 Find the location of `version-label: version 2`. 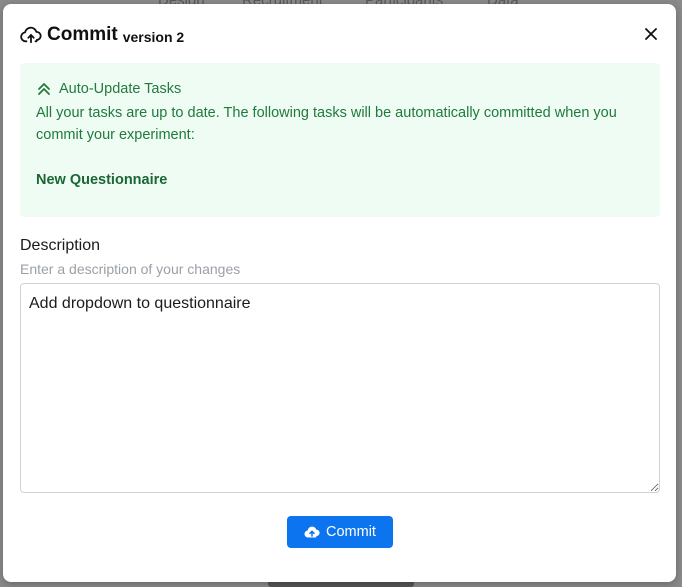

version-label: version 2 is located at coordinates (153, 36).